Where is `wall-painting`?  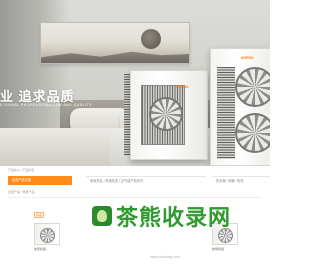 wall-painting is located at coordinates (115, 43).